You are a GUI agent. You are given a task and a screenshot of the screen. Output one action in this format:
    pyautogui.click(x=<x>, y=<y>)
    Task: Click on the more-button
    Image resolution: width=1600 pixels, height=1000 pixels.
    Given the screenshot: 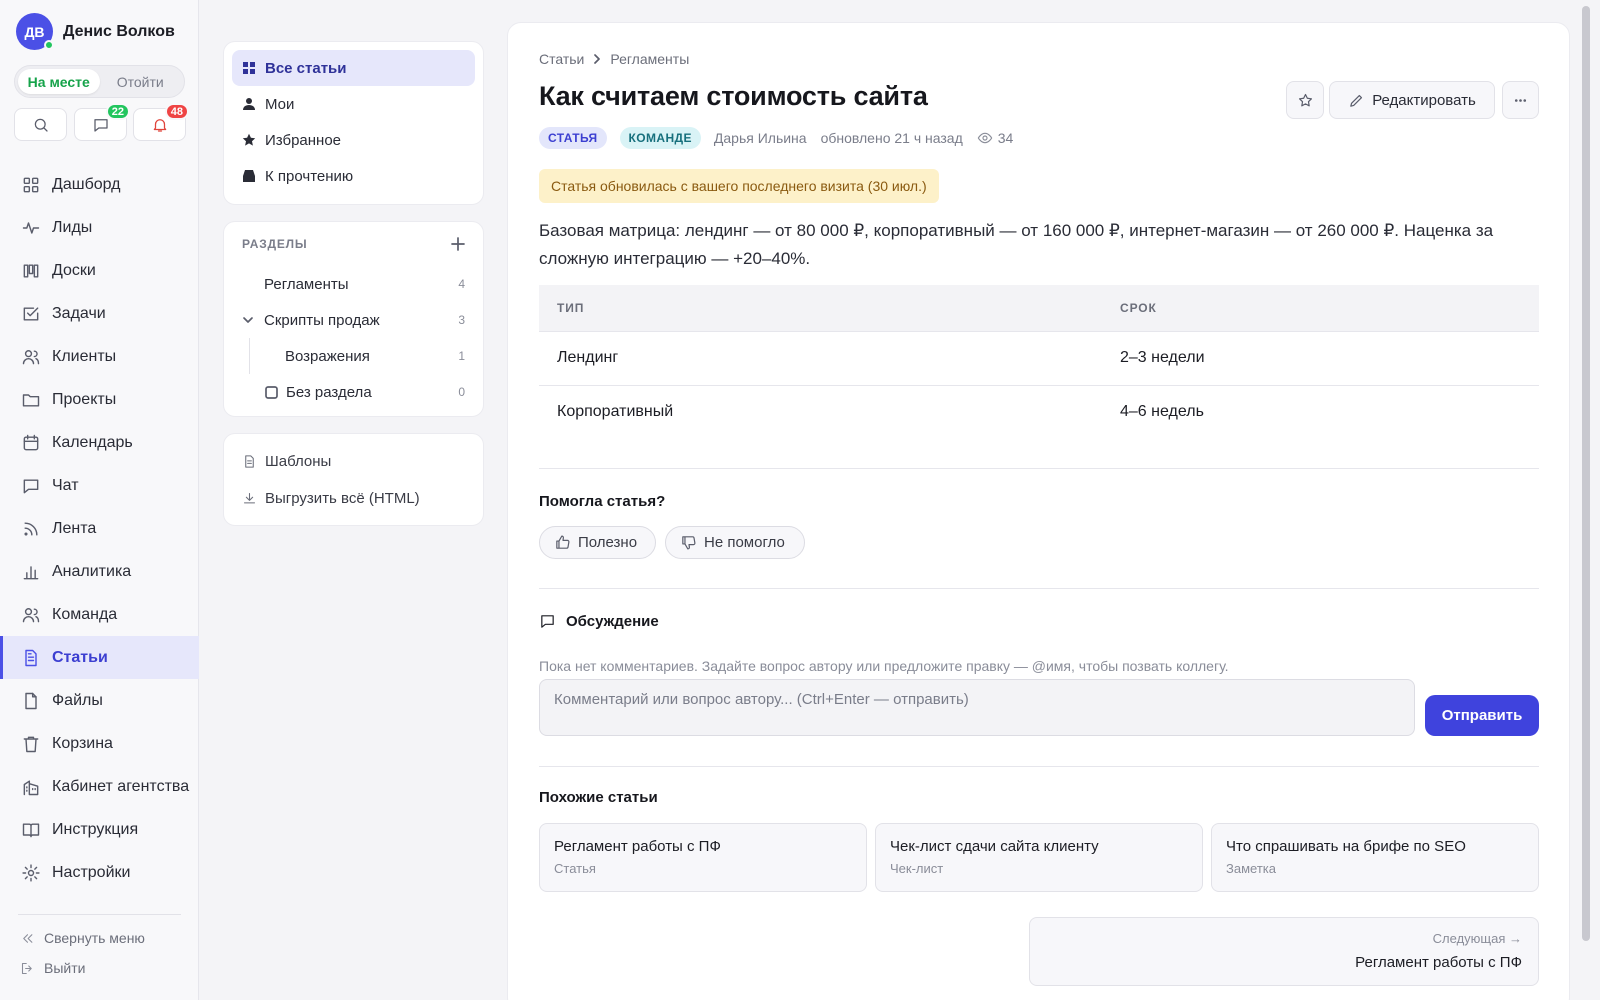 What is the action you would take?
    pyautogui.click(x=1520, y=100)
    